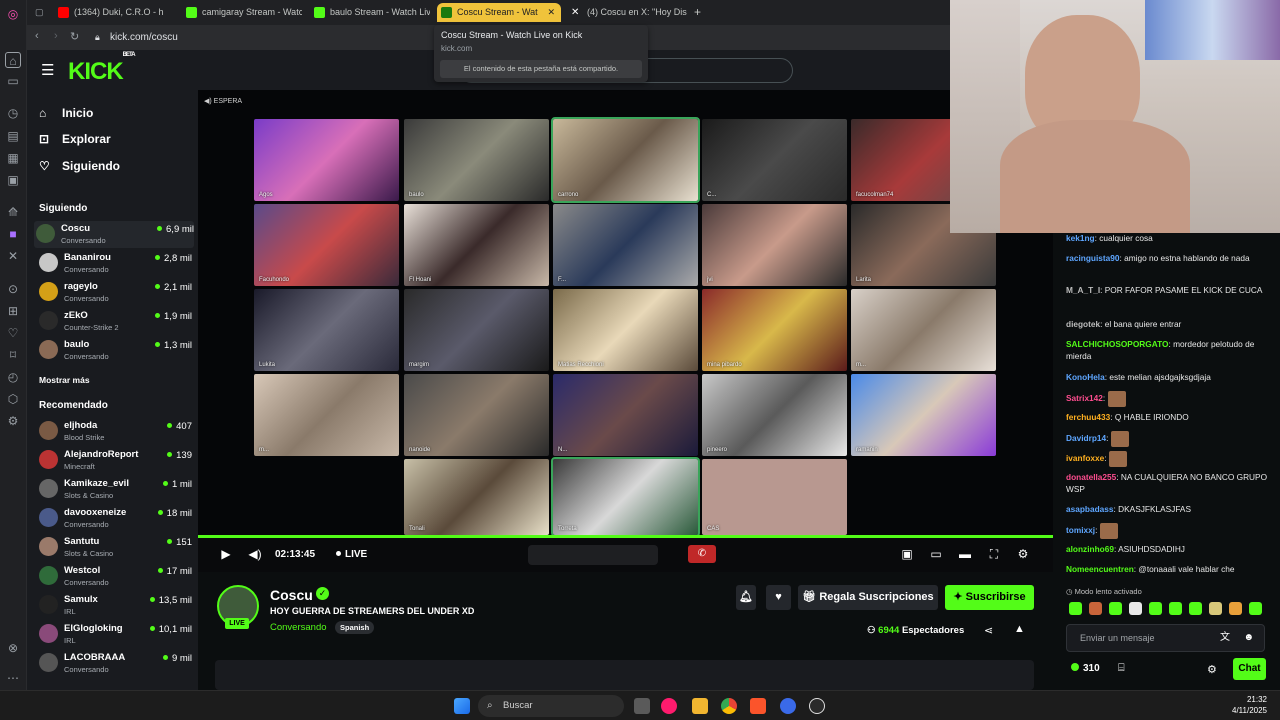  What do you see at coordinates (370, 12) in the screenshot?
I see `tab-baulo: baulo Stream - Watch Liv` at bounding box center [370, 12].